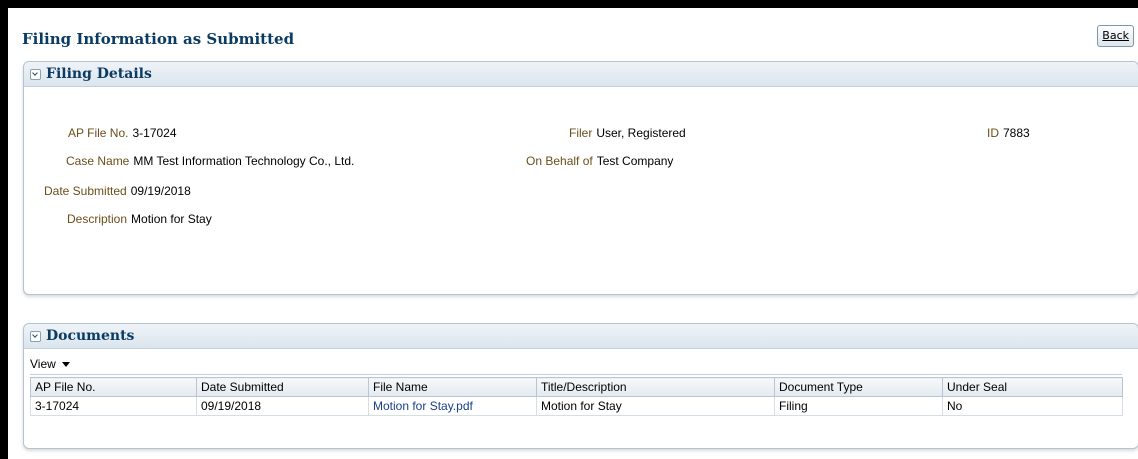 This screenshot has width=1138, height=459. I want to click on view-menu: View, so click(50, 364).